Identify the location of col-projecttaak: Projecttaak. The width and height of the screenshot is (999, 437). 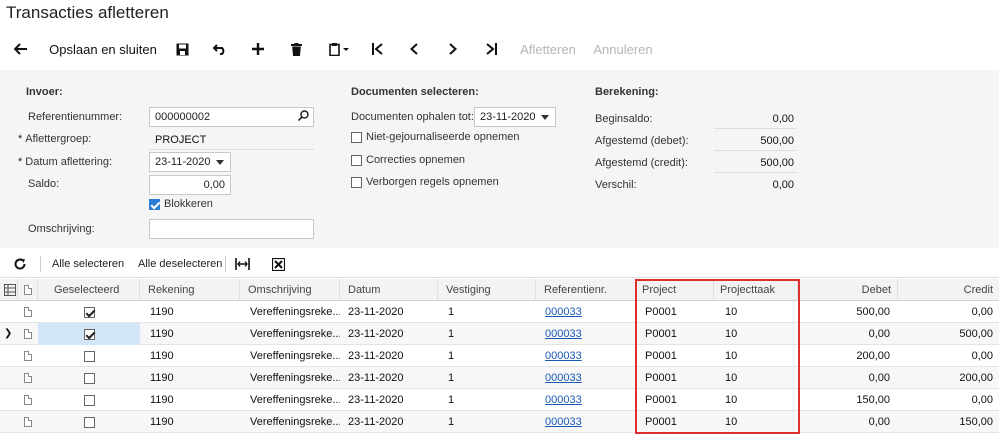
(756, 290).